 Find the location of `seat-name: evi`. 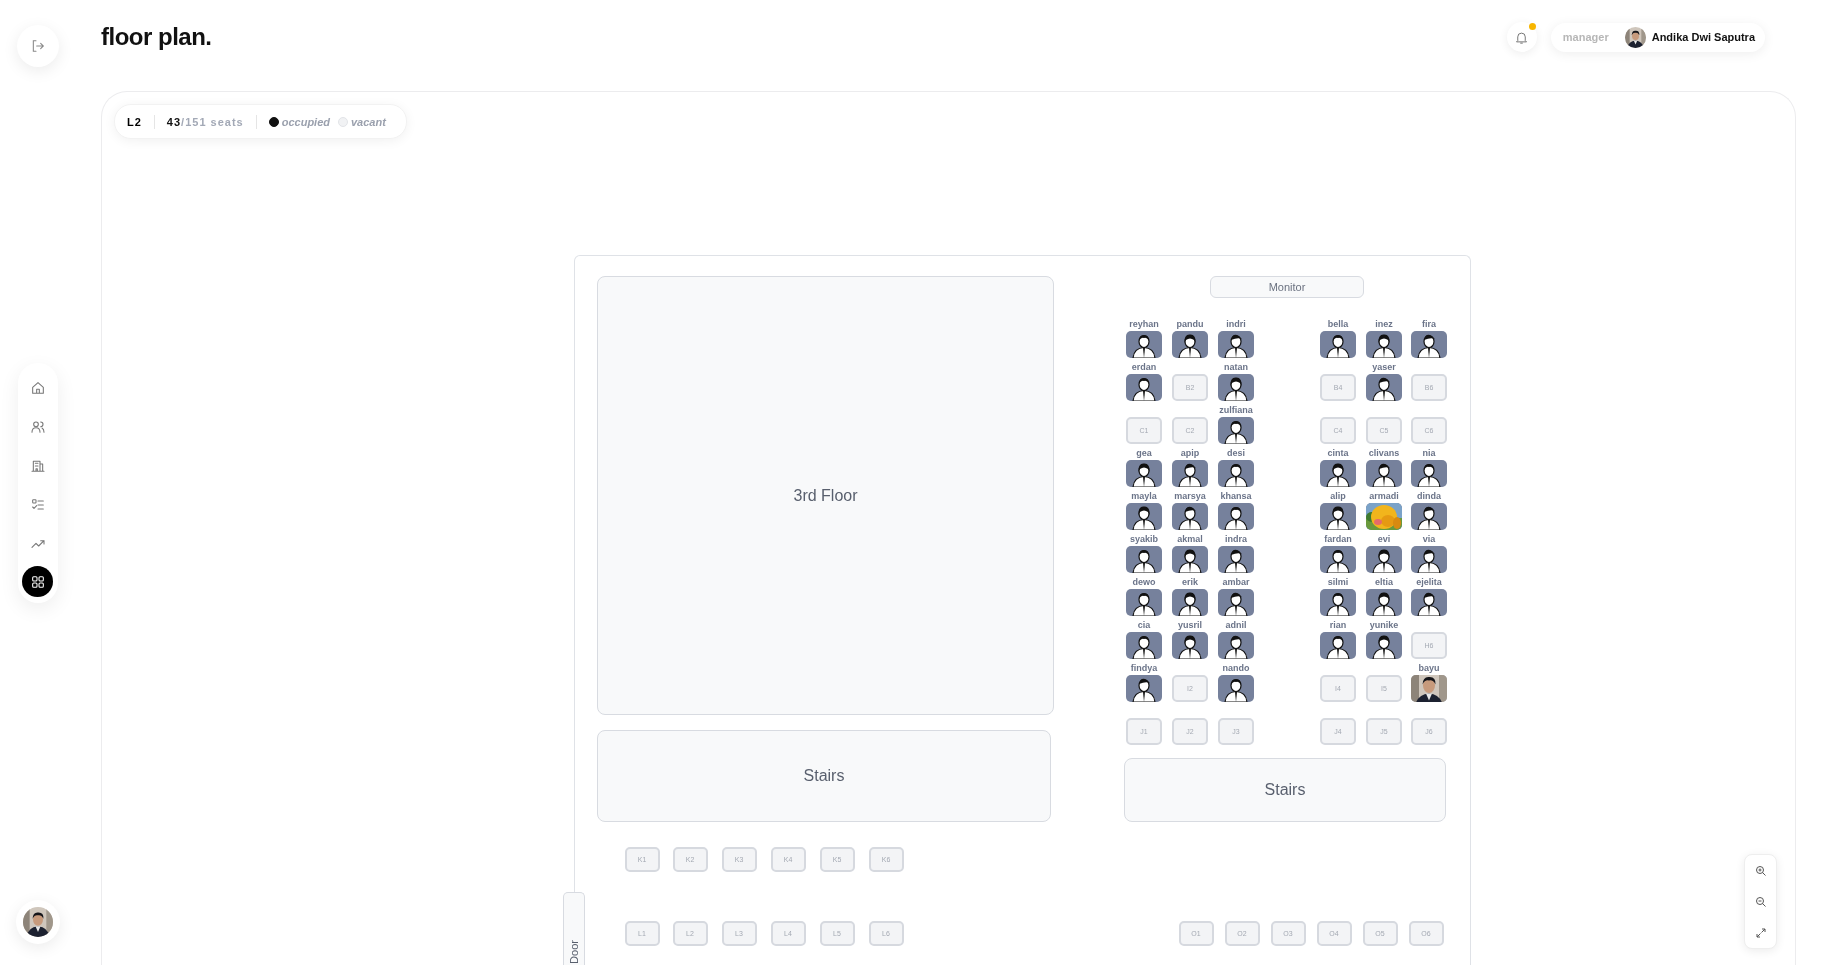

seat-name: evi is located at coordinates (1384, 539).